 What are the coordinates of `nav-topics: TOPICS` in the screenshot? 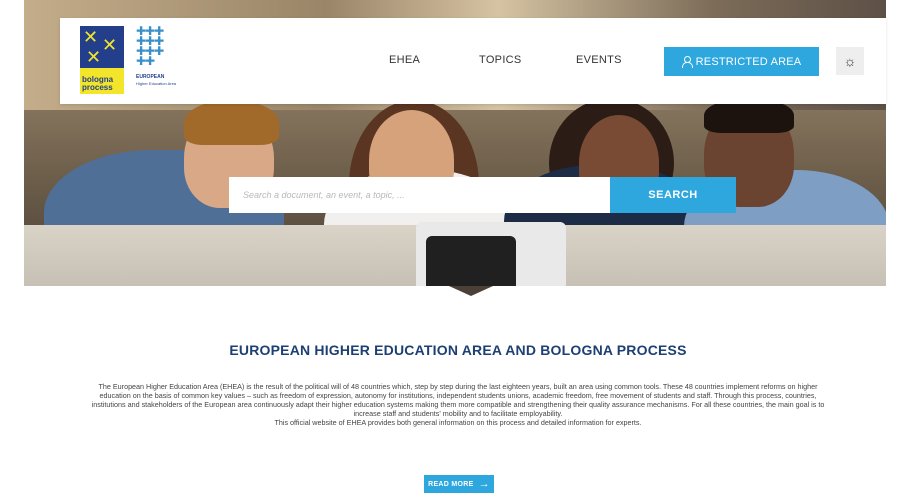 It's located at (500, 60).